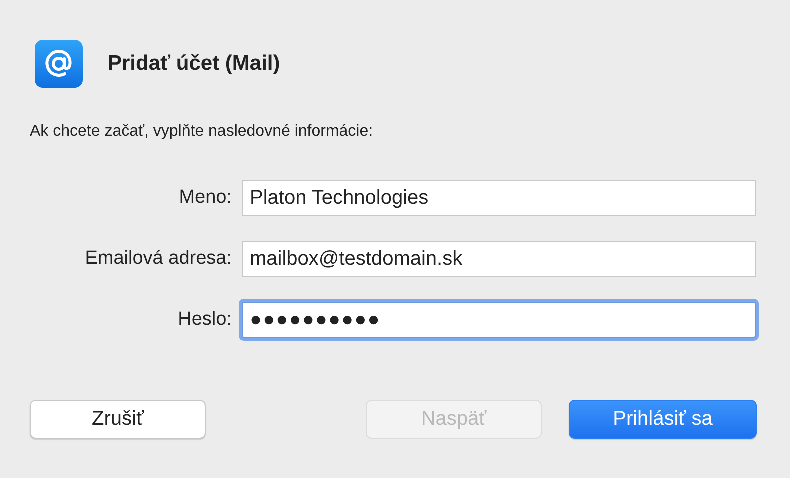  Describe the element at coordinates (499, 259) in the screenshot. I see `input-field: mailbox@testdomain.sk` at that location.